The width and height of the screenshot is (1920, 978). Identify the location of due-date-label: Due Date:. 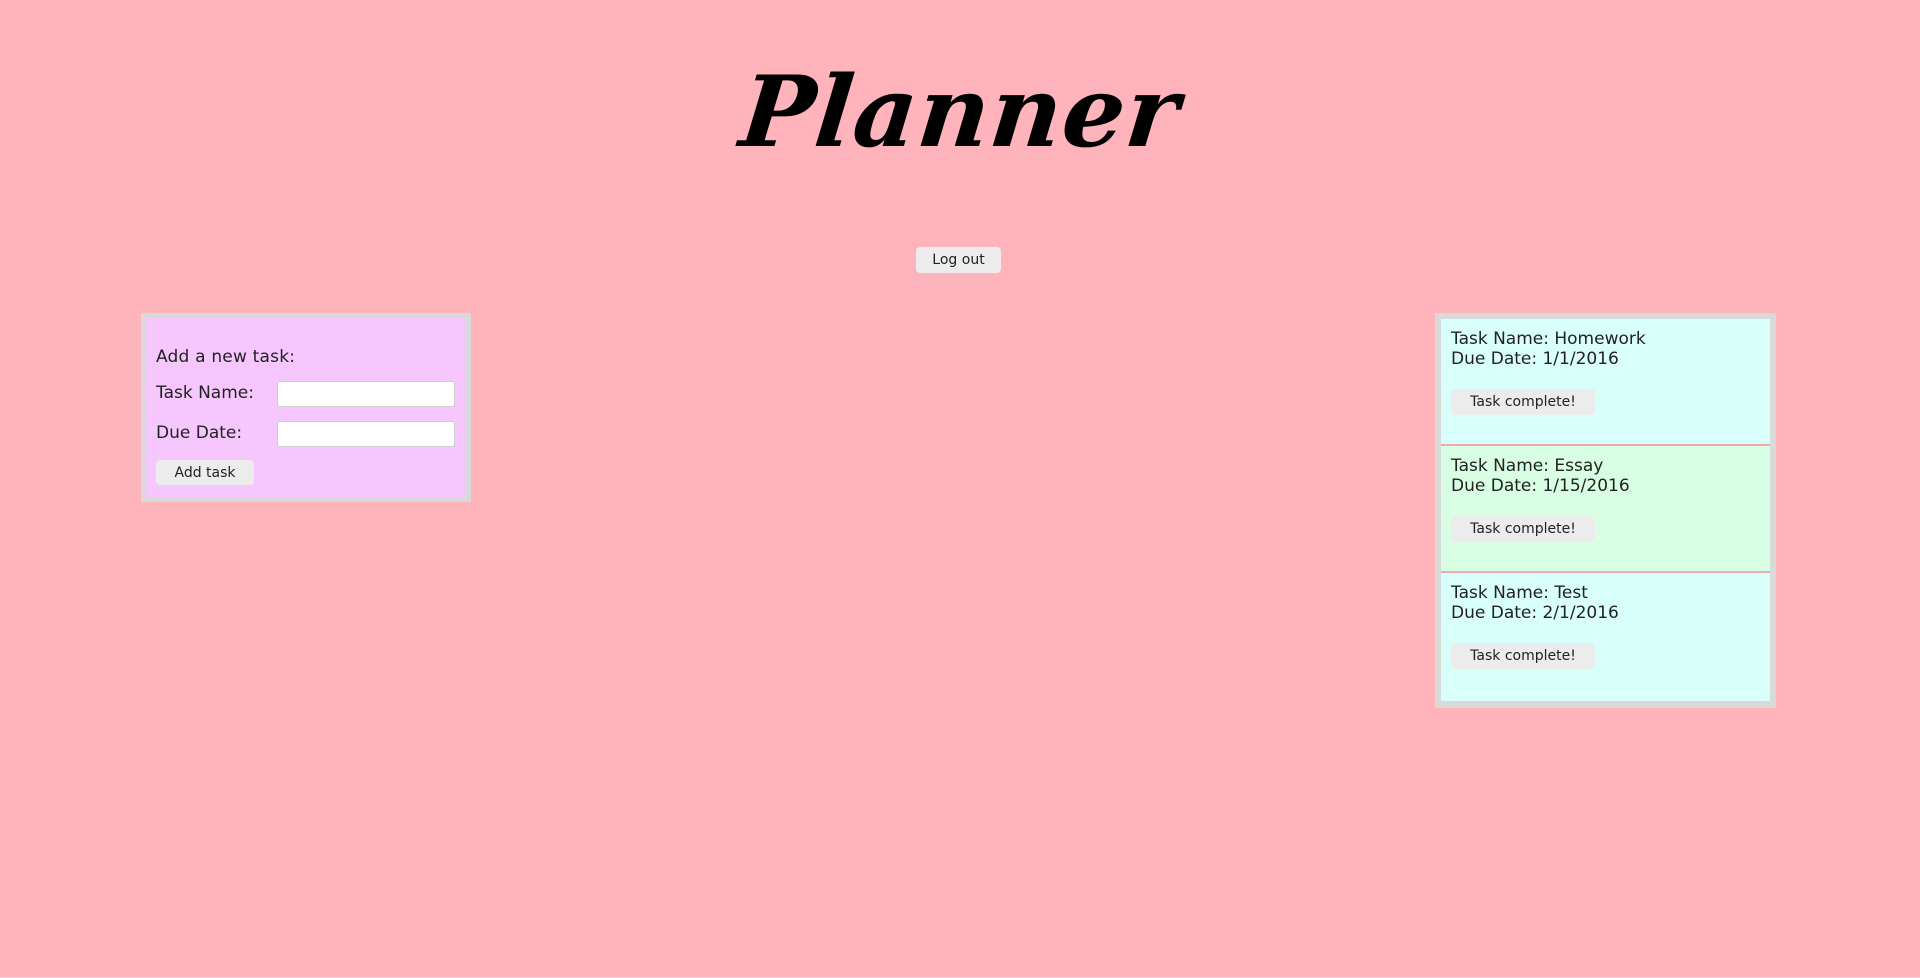
(199, 433).